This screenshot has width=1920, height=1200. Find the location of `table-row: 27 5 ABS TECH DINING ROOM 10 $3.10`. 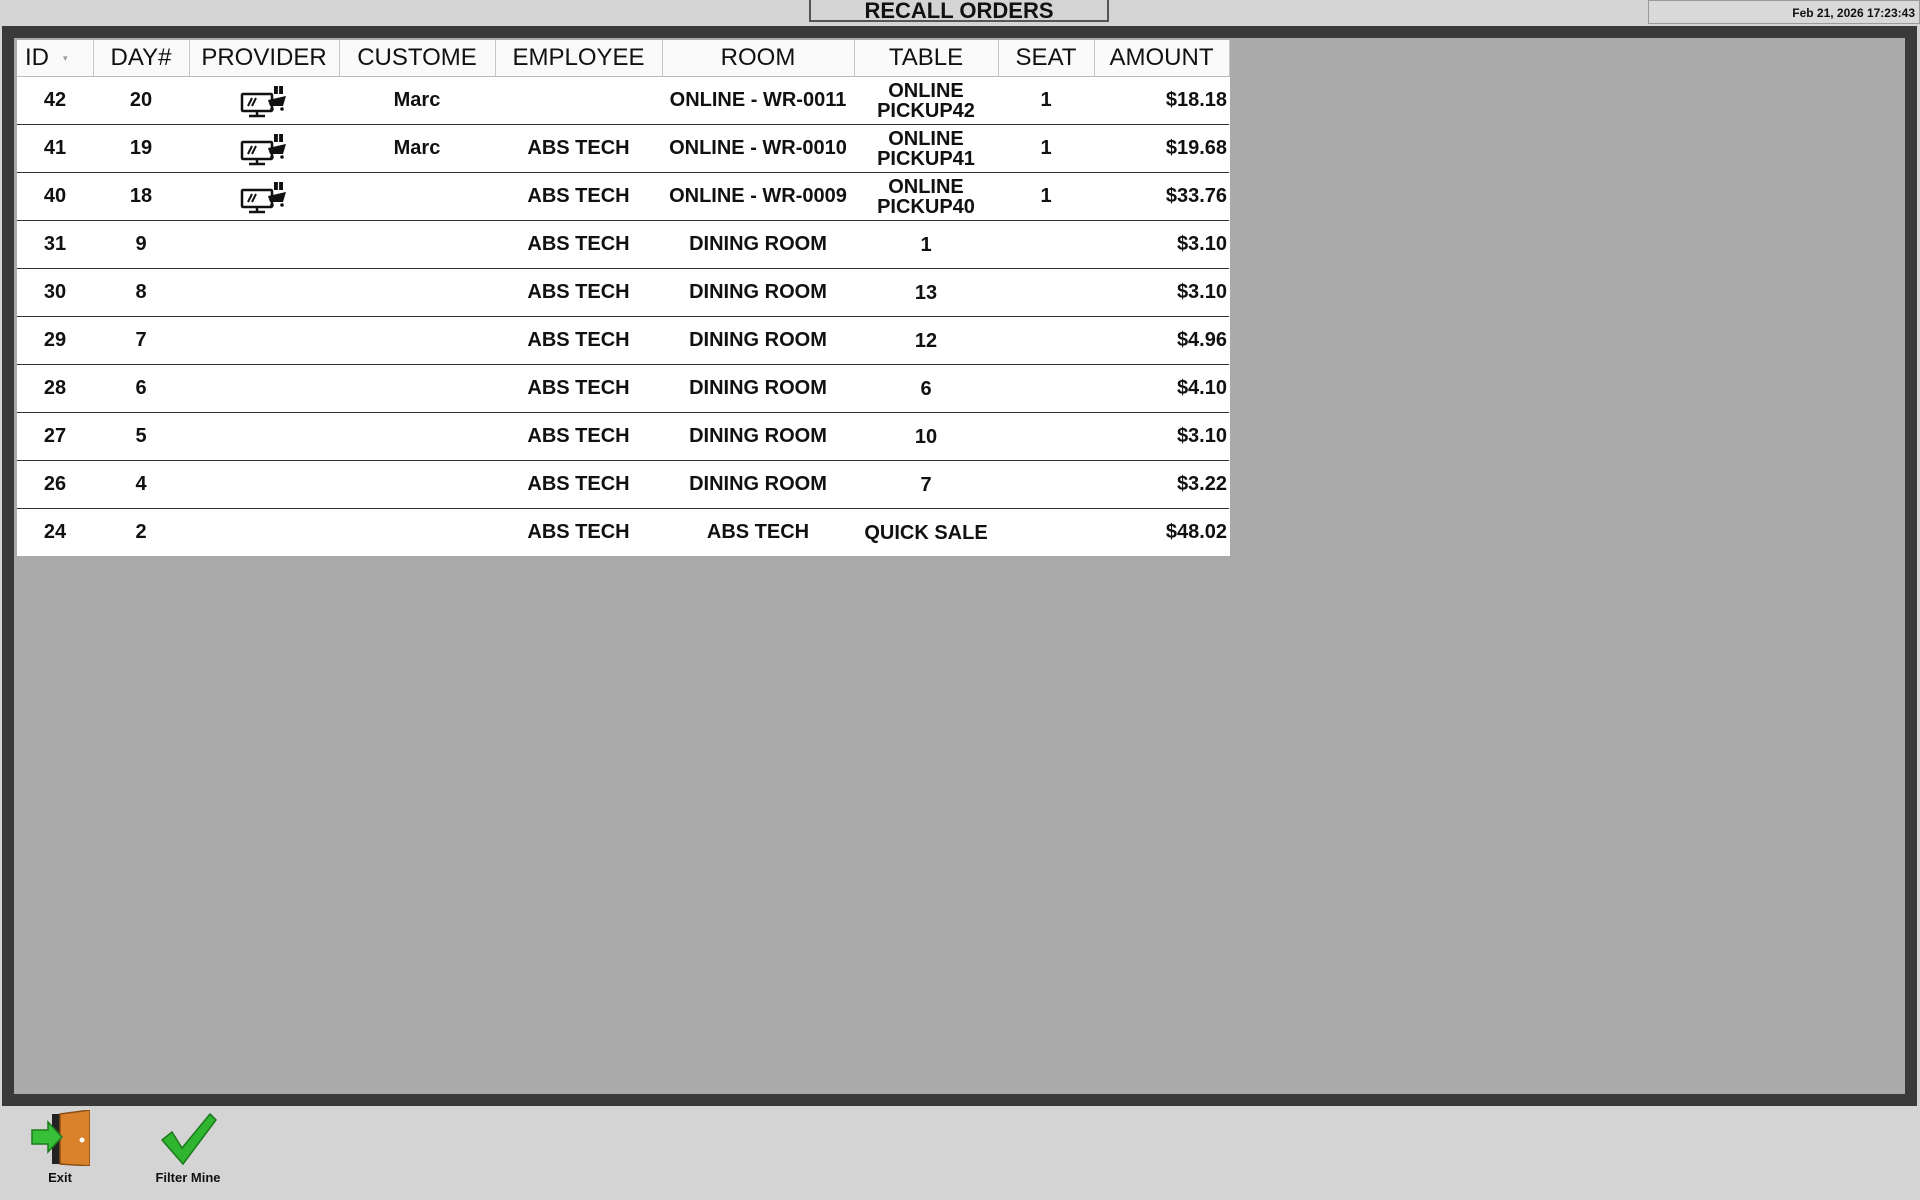

table-row: 27 5 ABS TECH DINING ROOM 10 $3.10 is located at coordinates (623, 436).